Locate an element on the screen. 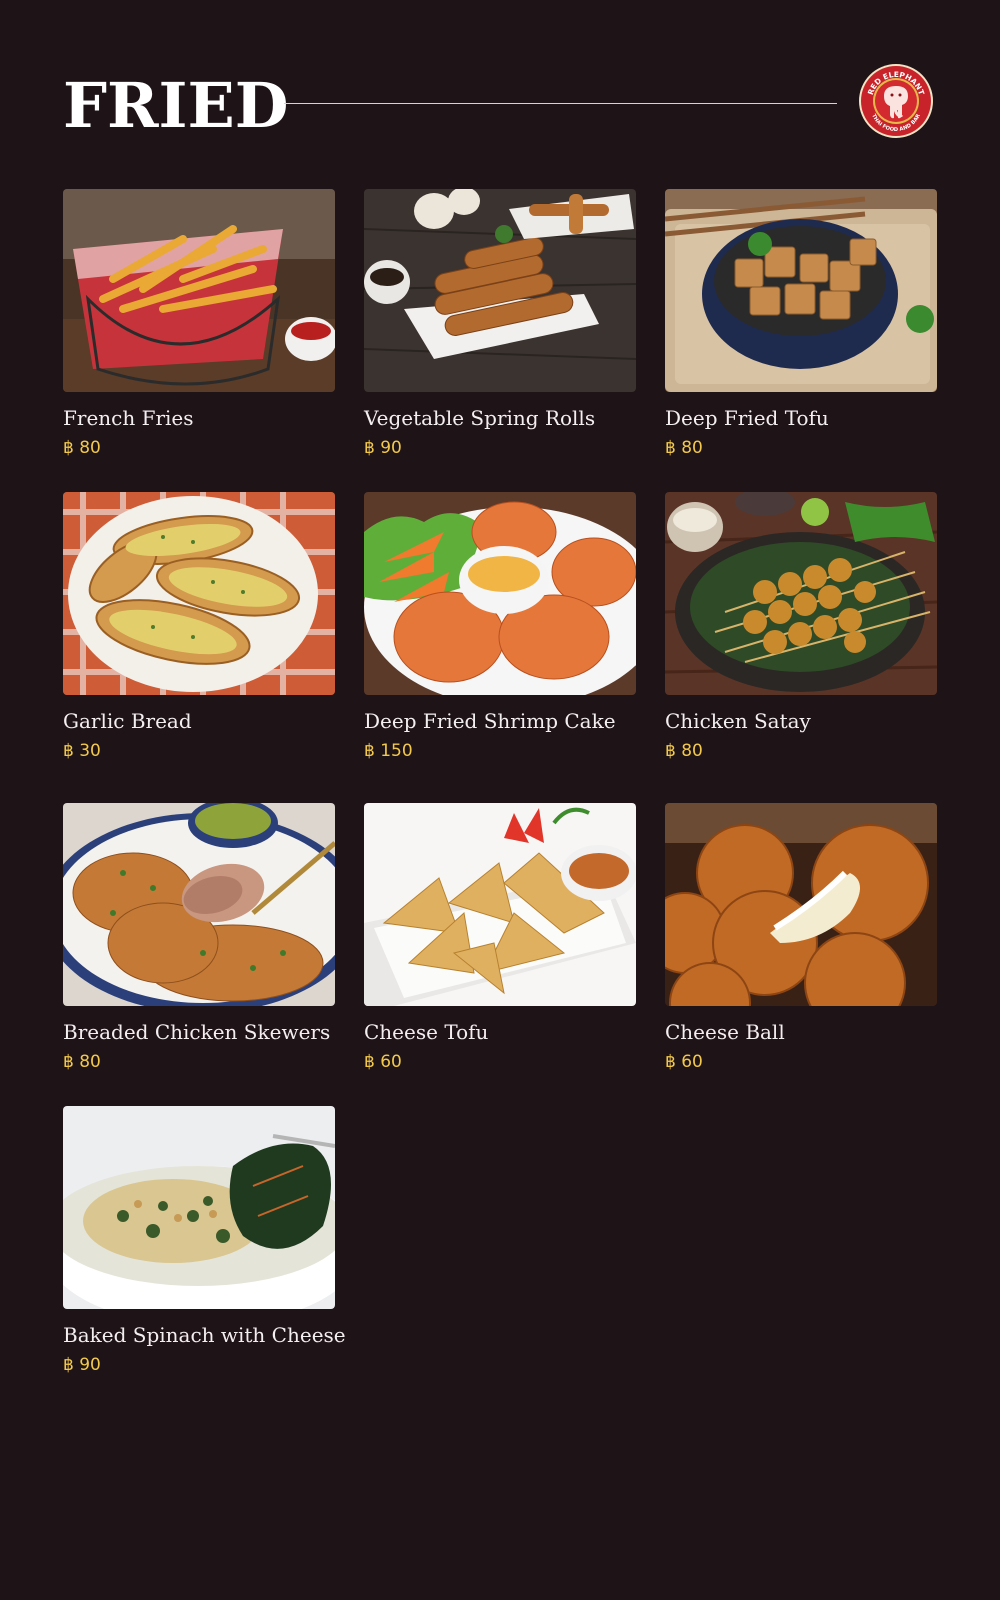  item-name: Chicken Satay is located at coordinates (738, 721).